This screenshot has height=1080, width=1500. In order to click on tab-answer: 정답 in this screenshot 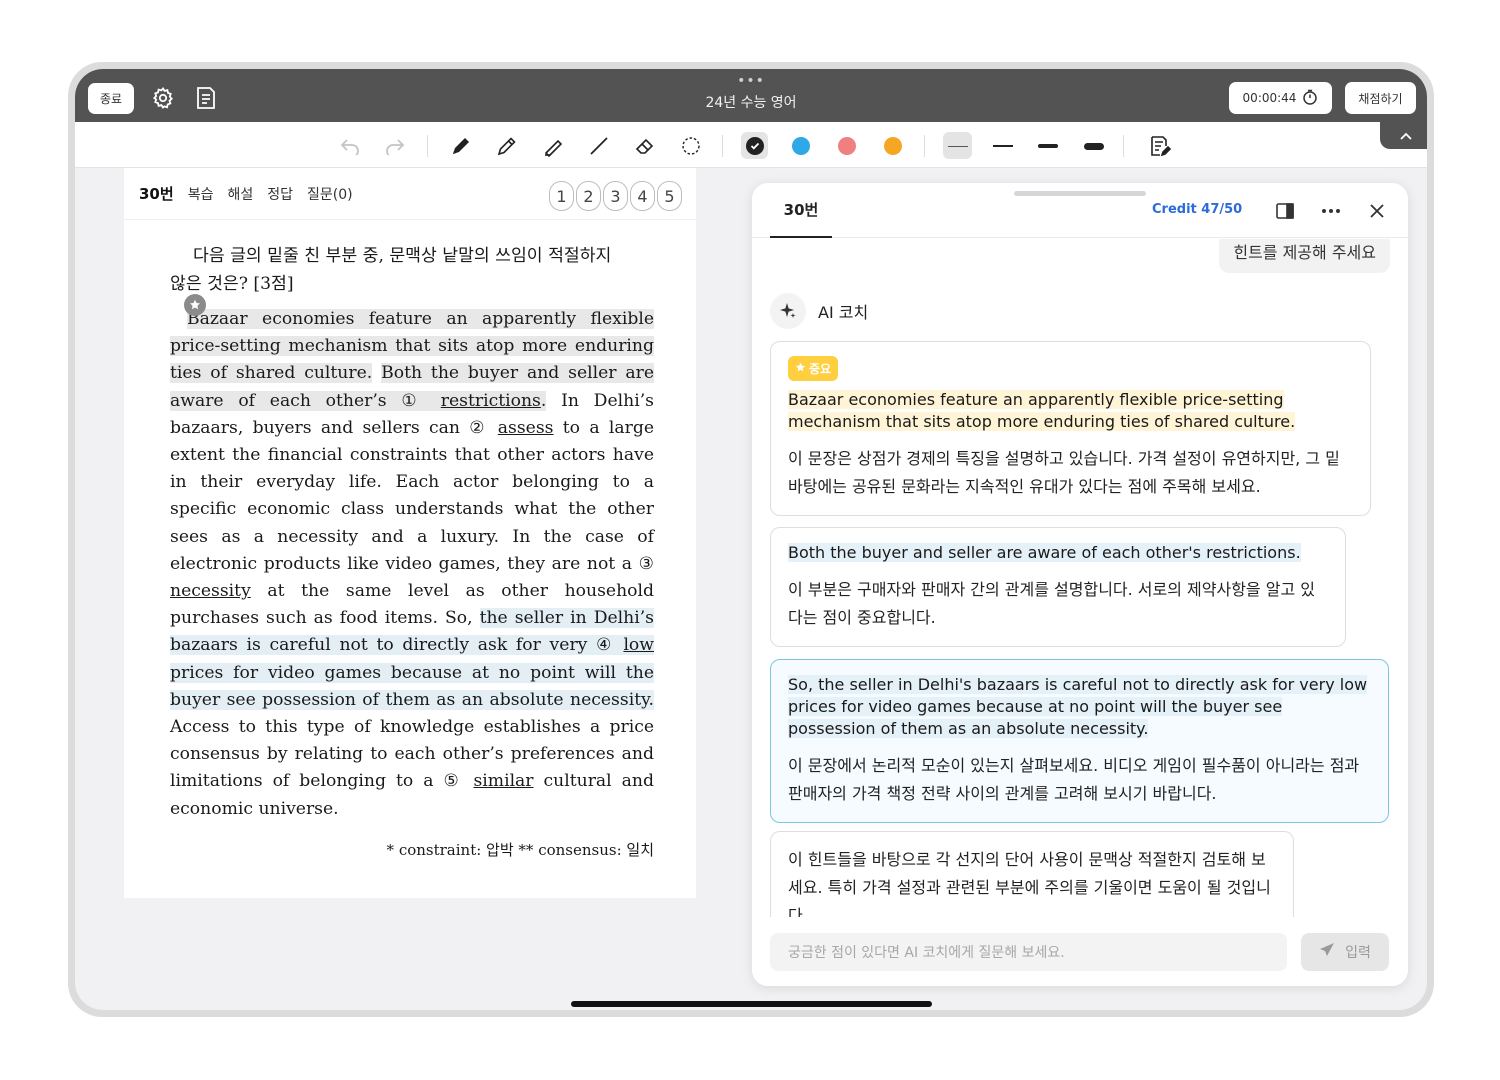, I will do `click(280, 194)`.